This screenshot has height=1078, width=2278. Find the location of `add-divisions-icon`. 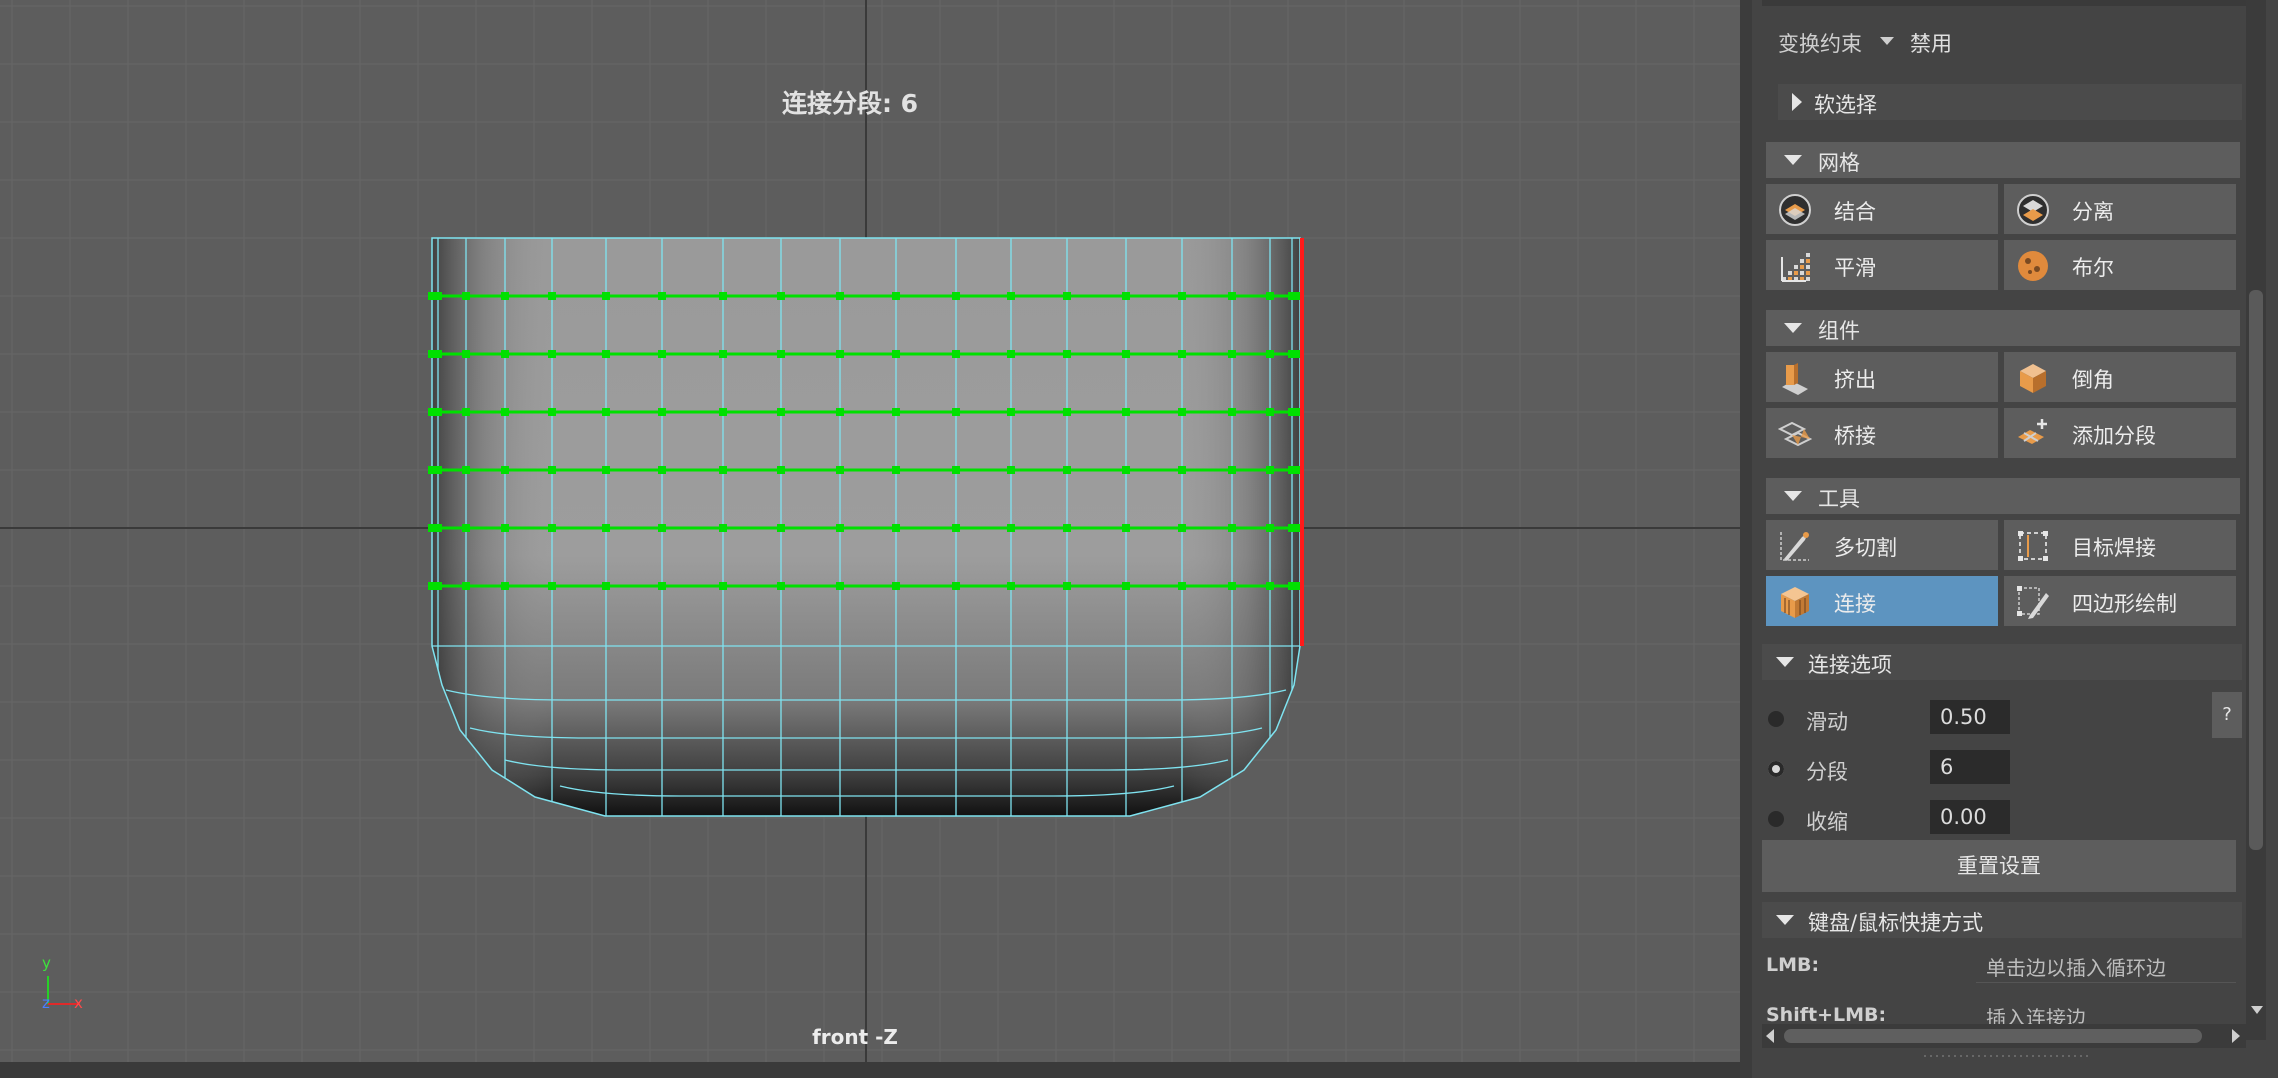

add-divisions-icon is located at coordinates (2032, 431).